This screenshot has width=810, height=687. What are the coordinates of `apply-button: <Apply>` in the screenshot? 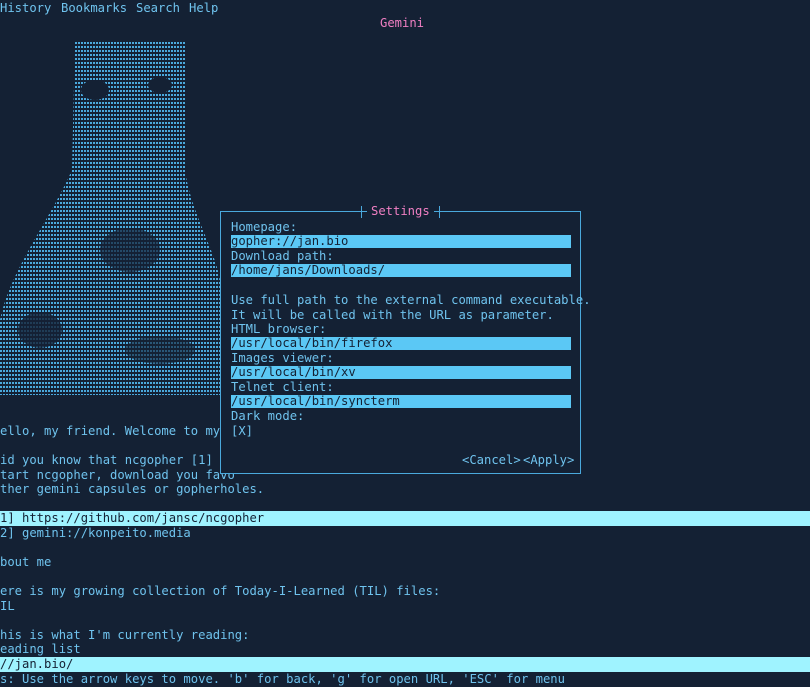 It's located at (548, 460).